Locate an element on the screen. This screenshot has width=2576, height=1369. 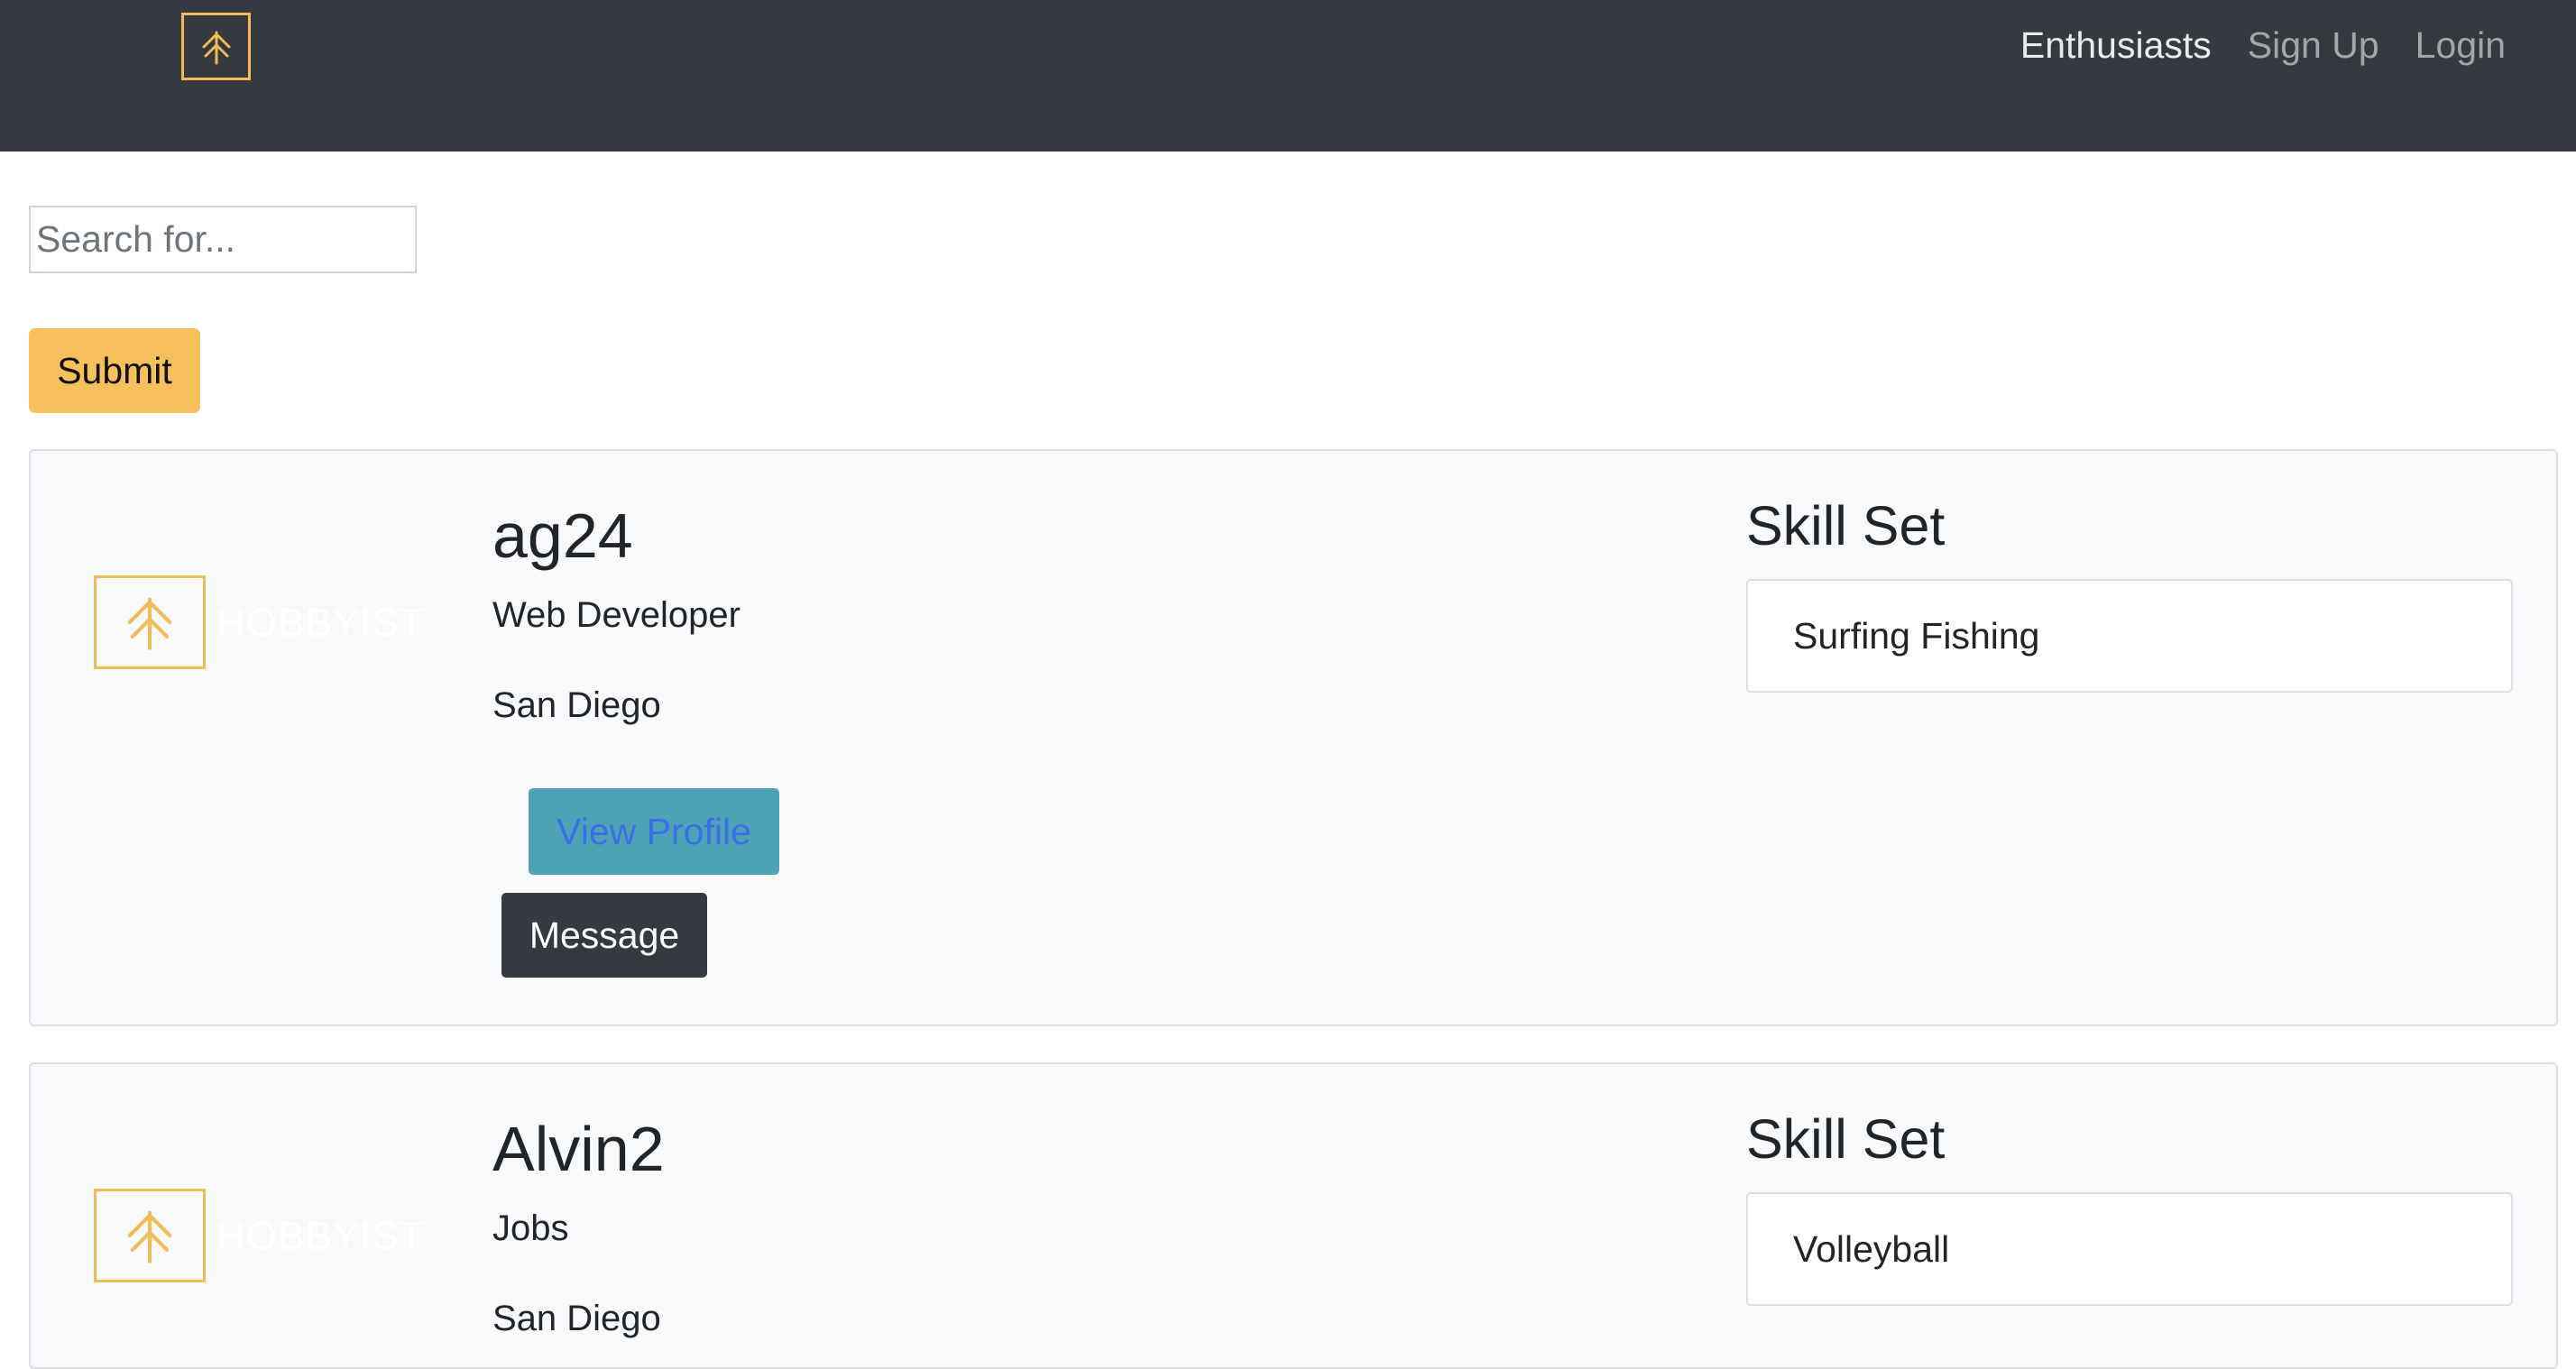
nav-link-sign-up: Sign Up is located at coordinates (2313, 45).